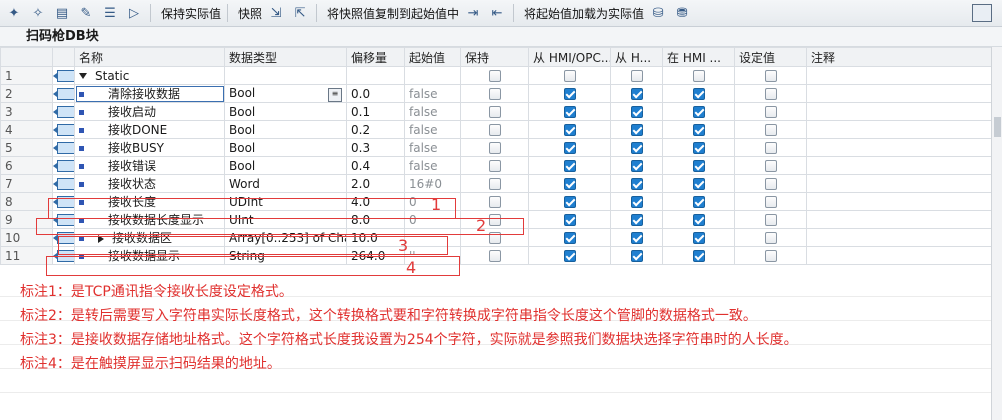 The image size is (1002, 420). I want to click on name-cell: 清除接收数据, so click(149, 93).